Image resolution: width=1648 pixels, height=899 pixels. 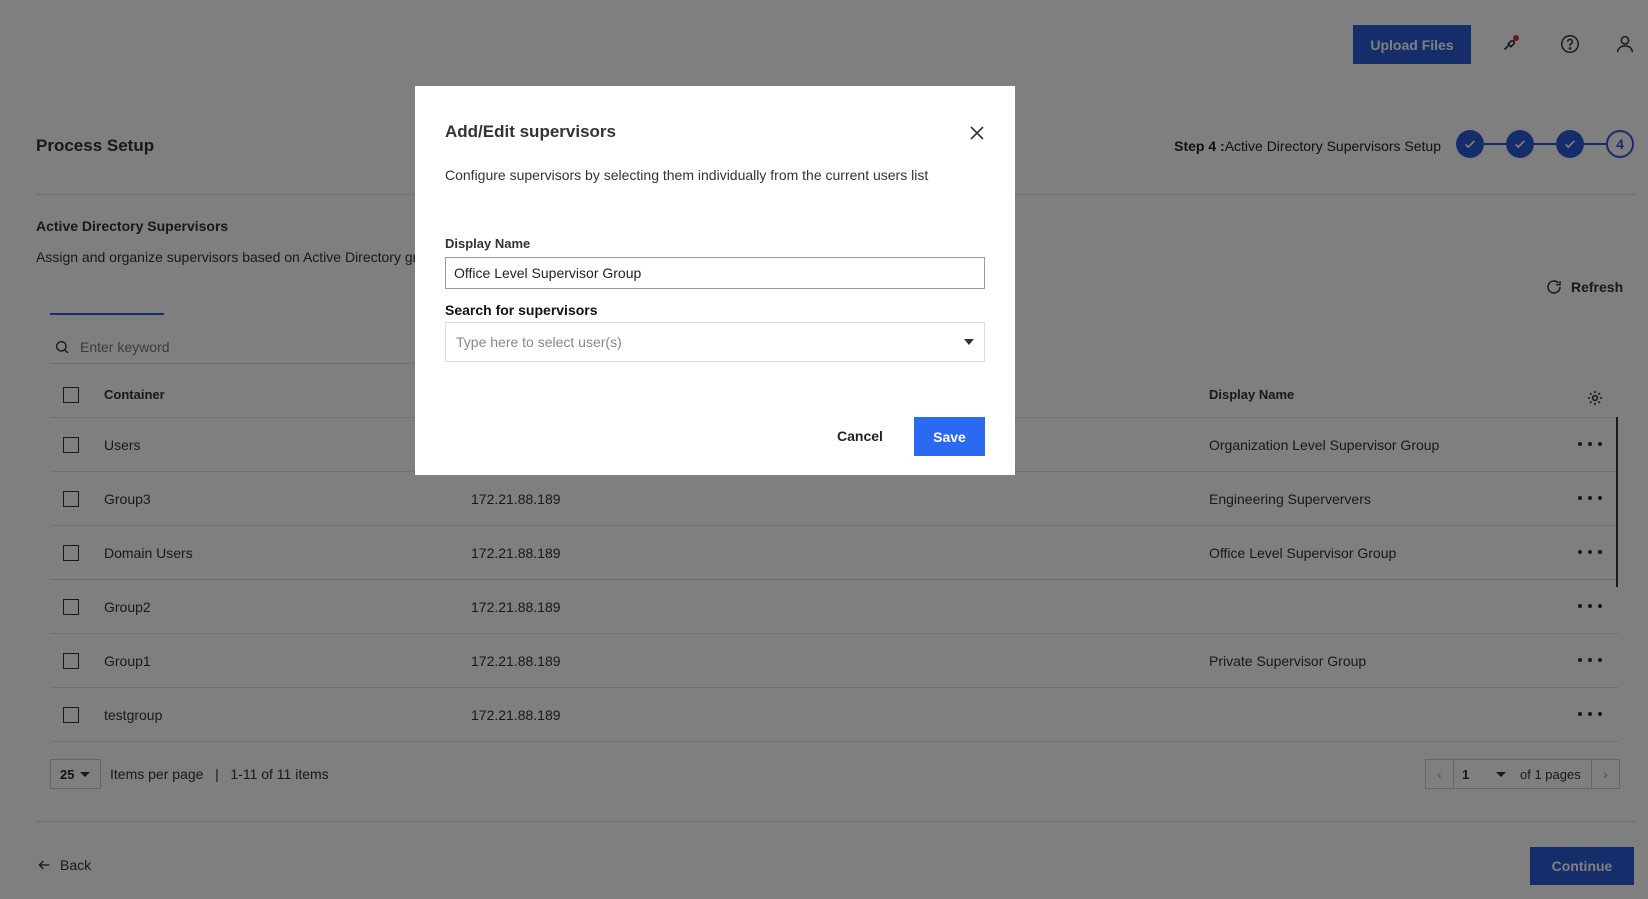 I want to click on caret-down-icon, so click(x=969, y=342).